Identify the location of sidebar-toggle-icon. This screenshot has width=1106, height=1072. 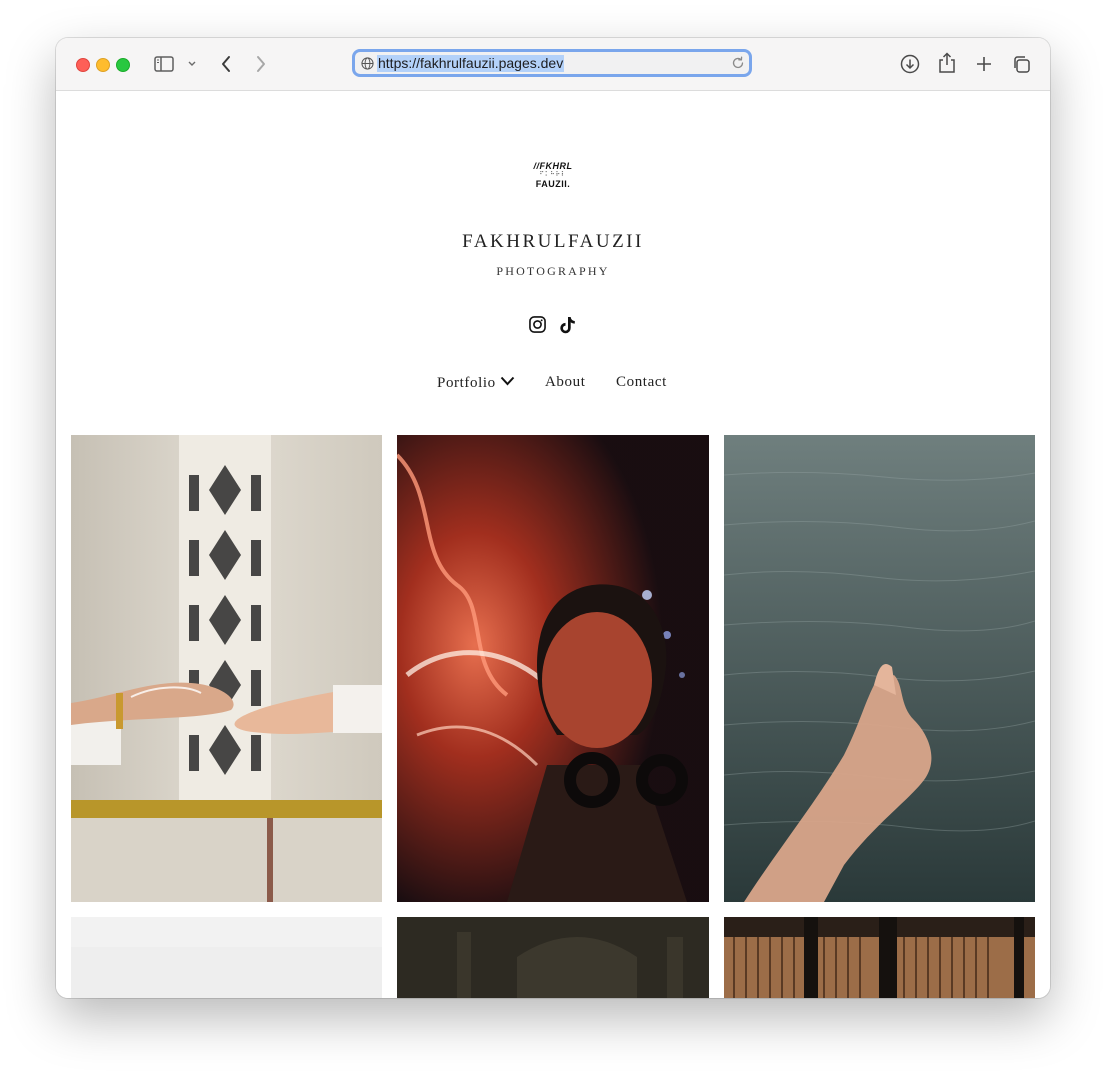
(164, 64).